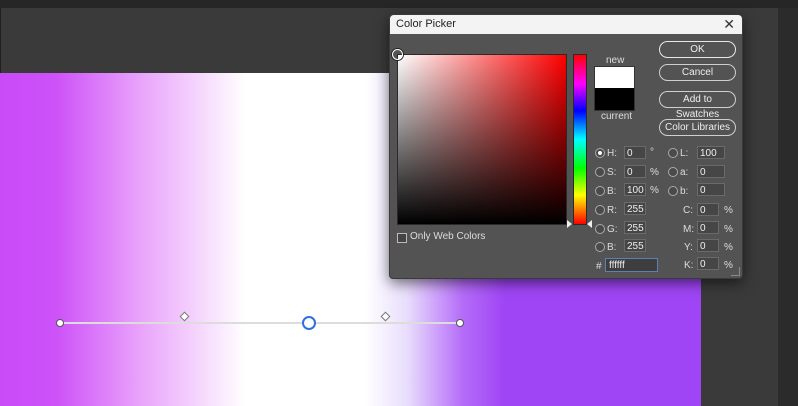  What do you see at coordinates (673, 172) in the screenshot?
I see `radio-a` at bounding box center [673, 172].